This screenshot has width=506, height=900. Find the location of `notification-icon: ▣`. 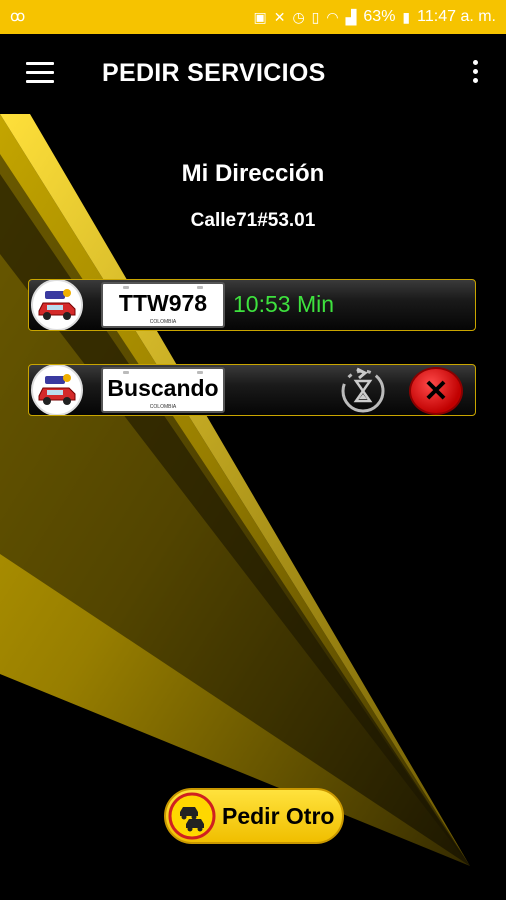

notification-icon: ▣ is located at coordinates (260, 16).